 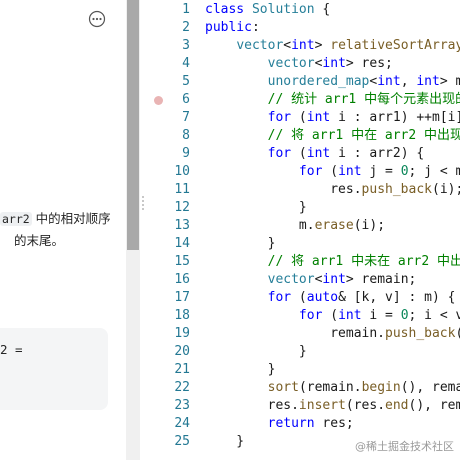 I want to click on code-line: 12 }, so click(x=303, y=208).